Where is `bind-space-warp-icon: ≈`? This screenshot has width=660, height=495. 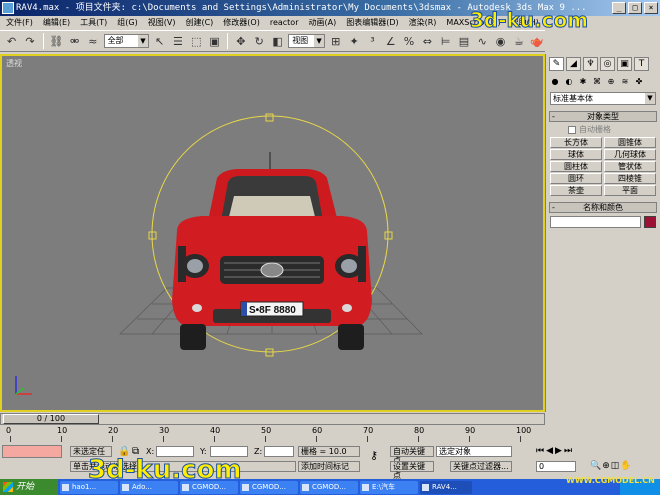
bind-space-warp-icon: ≈ is located at coordinates (92, 41).